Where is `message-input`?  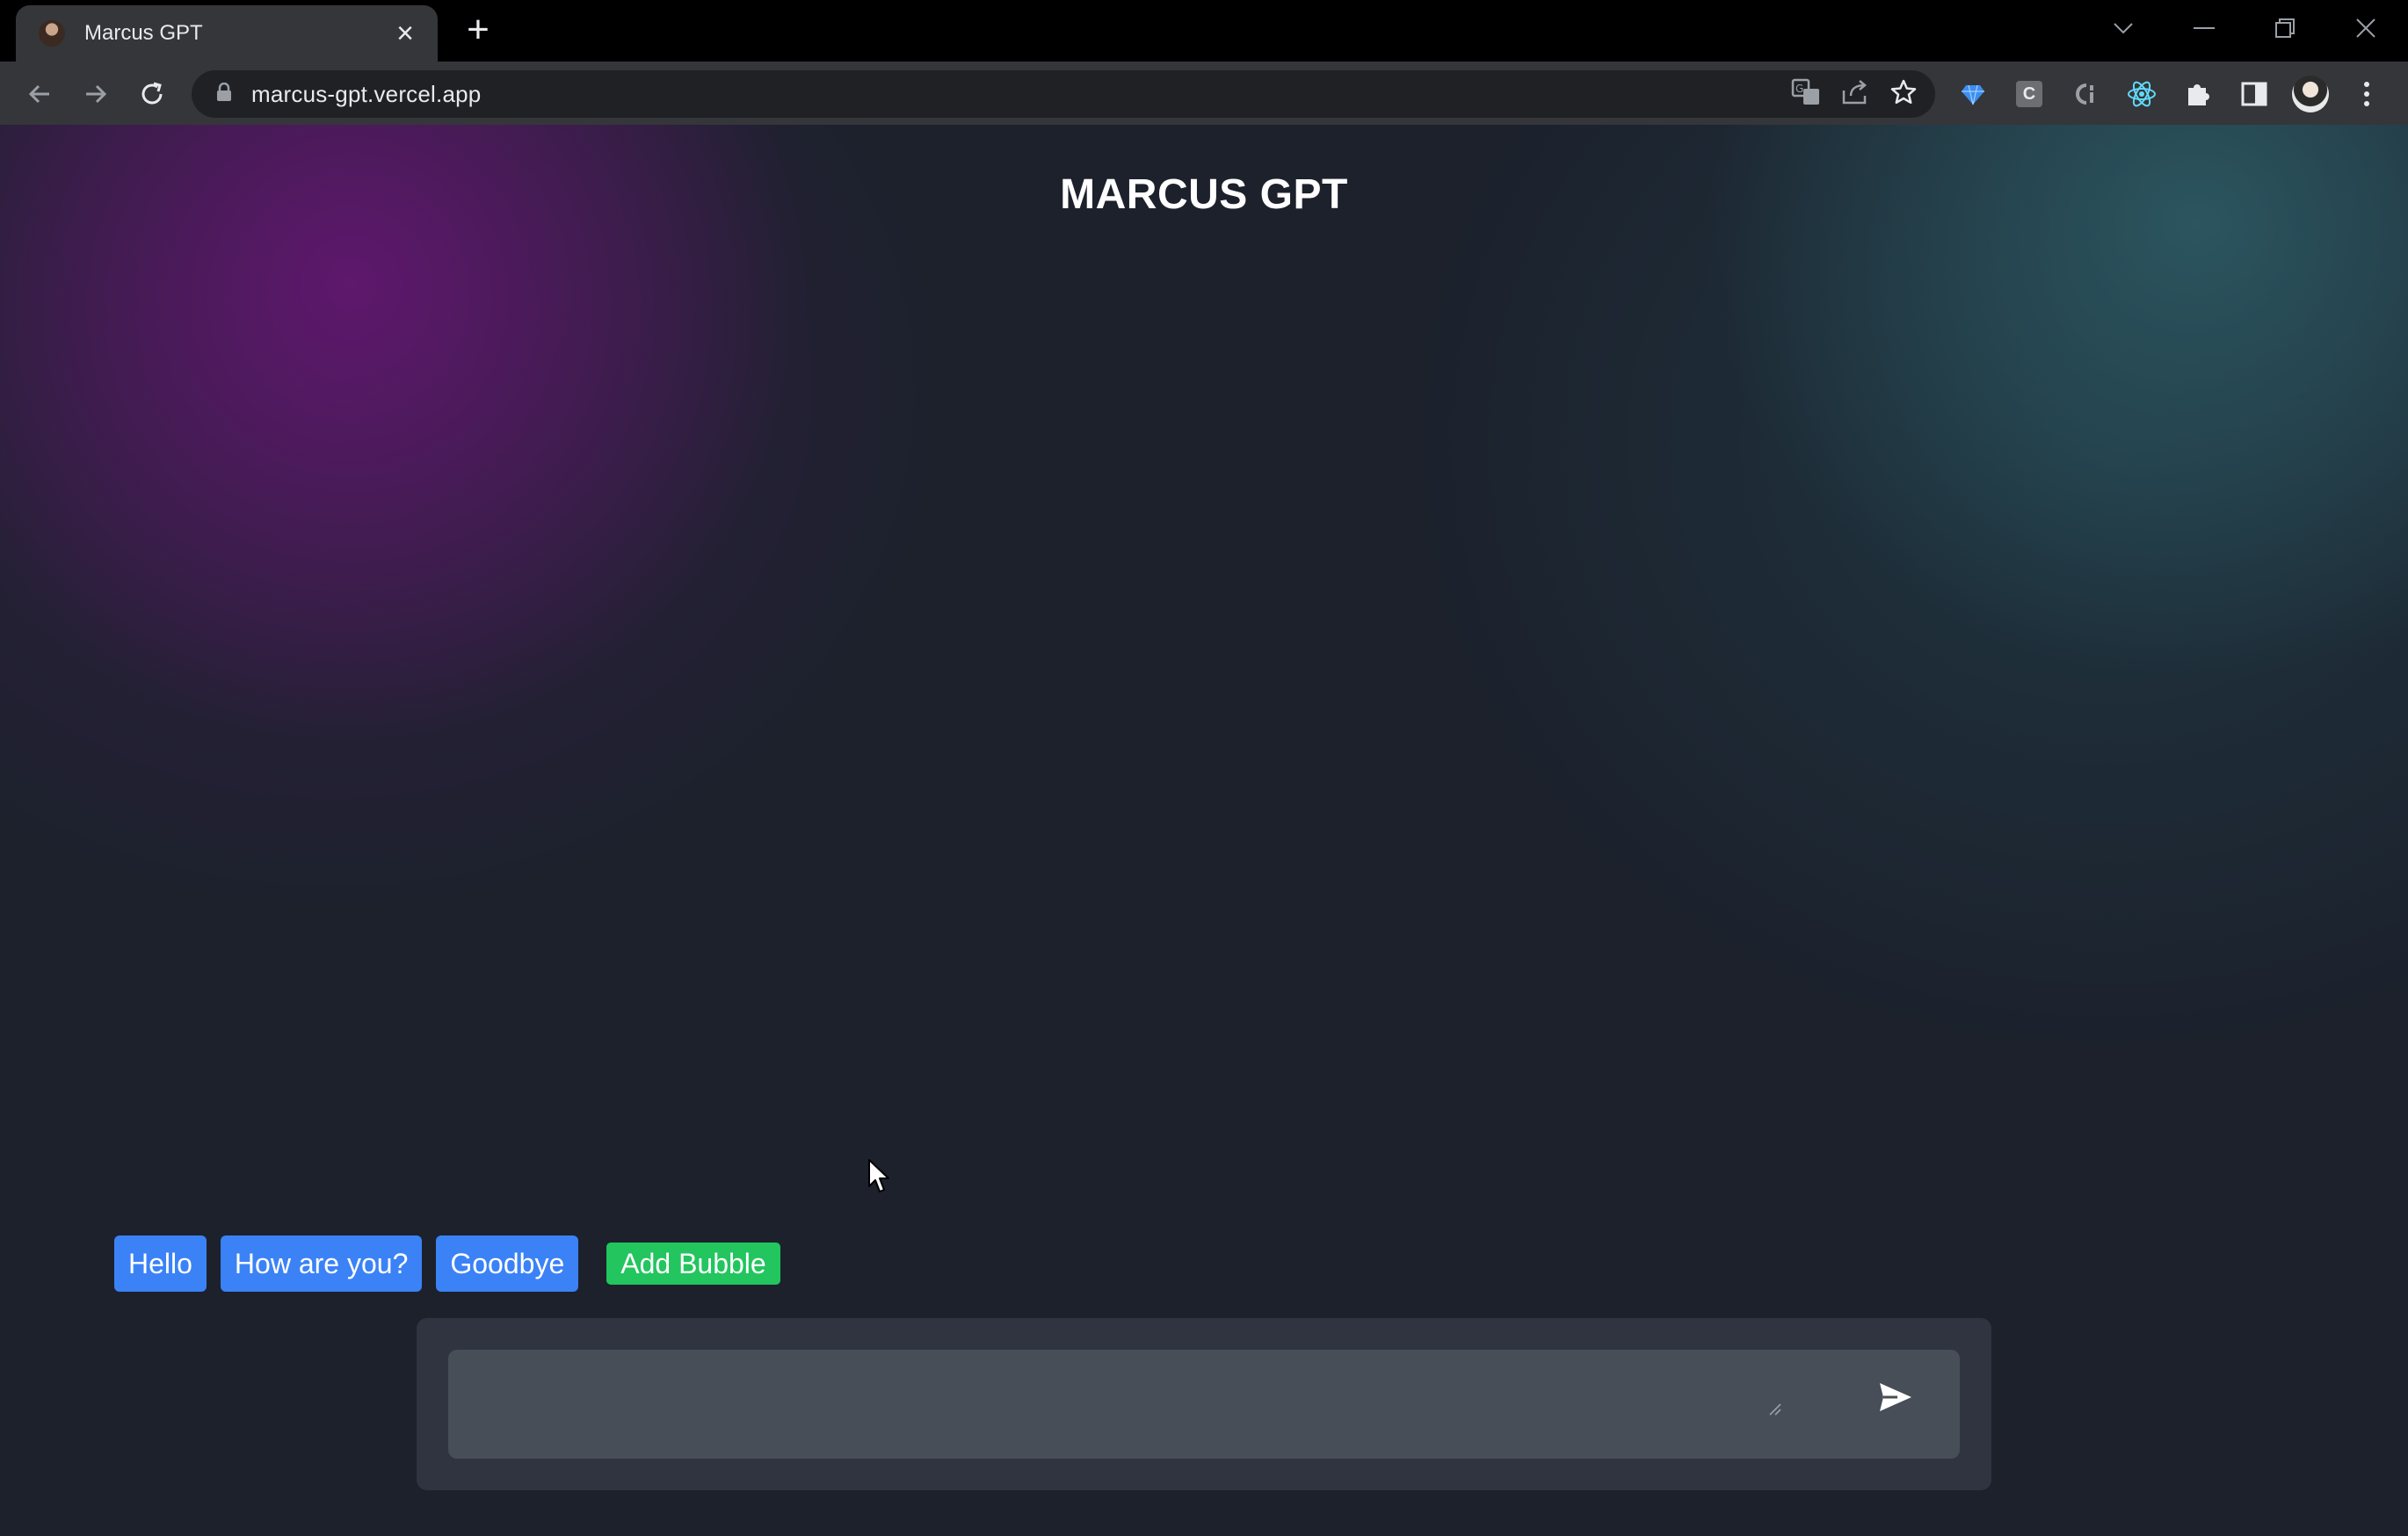 message-input is located at coordinates (1204, 1404).